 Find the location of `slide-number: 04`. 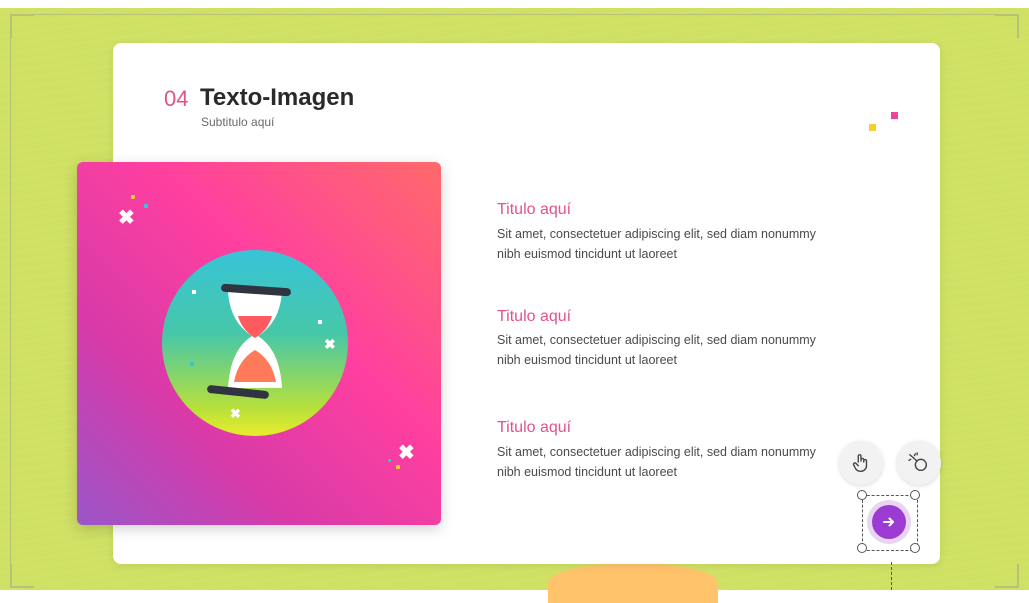

slide-number: 04 is located at coordinates (176, 99).